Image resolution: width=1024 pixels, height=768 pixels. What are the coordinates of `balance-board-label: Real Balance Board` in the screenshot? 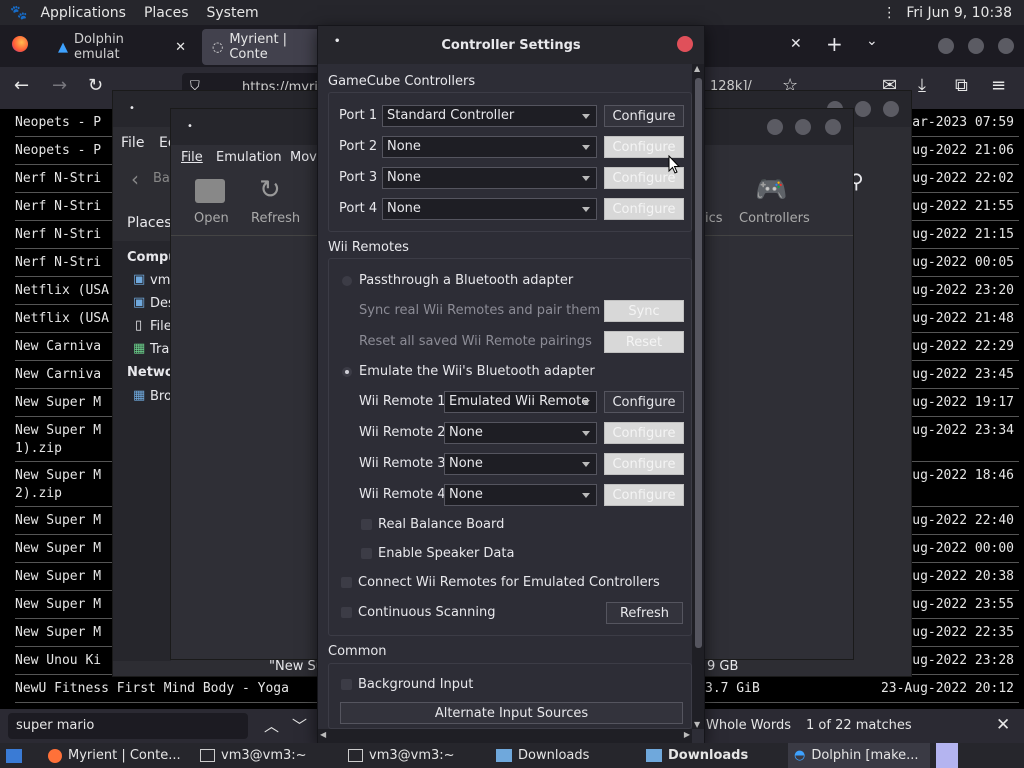 It's located at (441, 524).